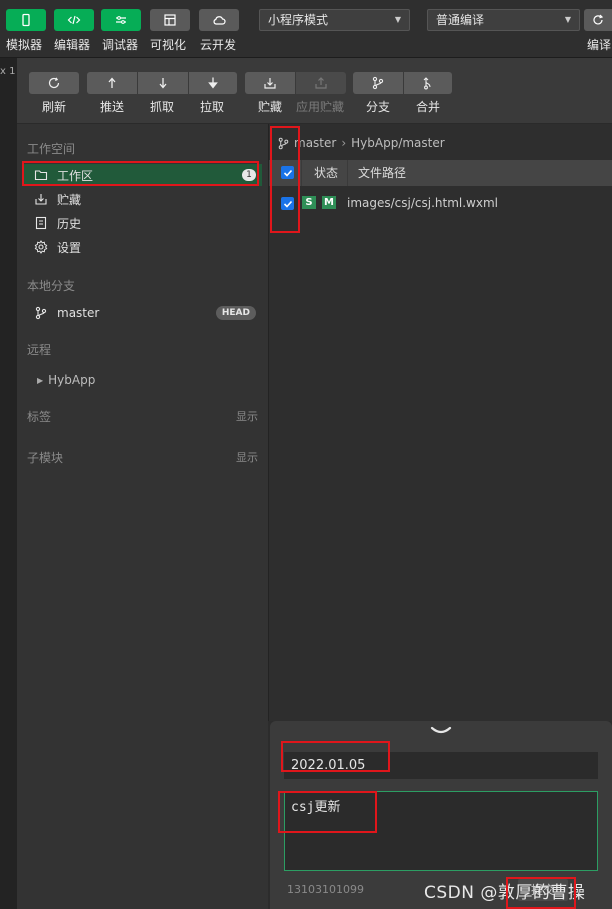 This screenshot has height=909, width=612. Describe the element at coordinates (69, 247) in the screenshot. I see `sidebar-item-label: 设置` at that location.